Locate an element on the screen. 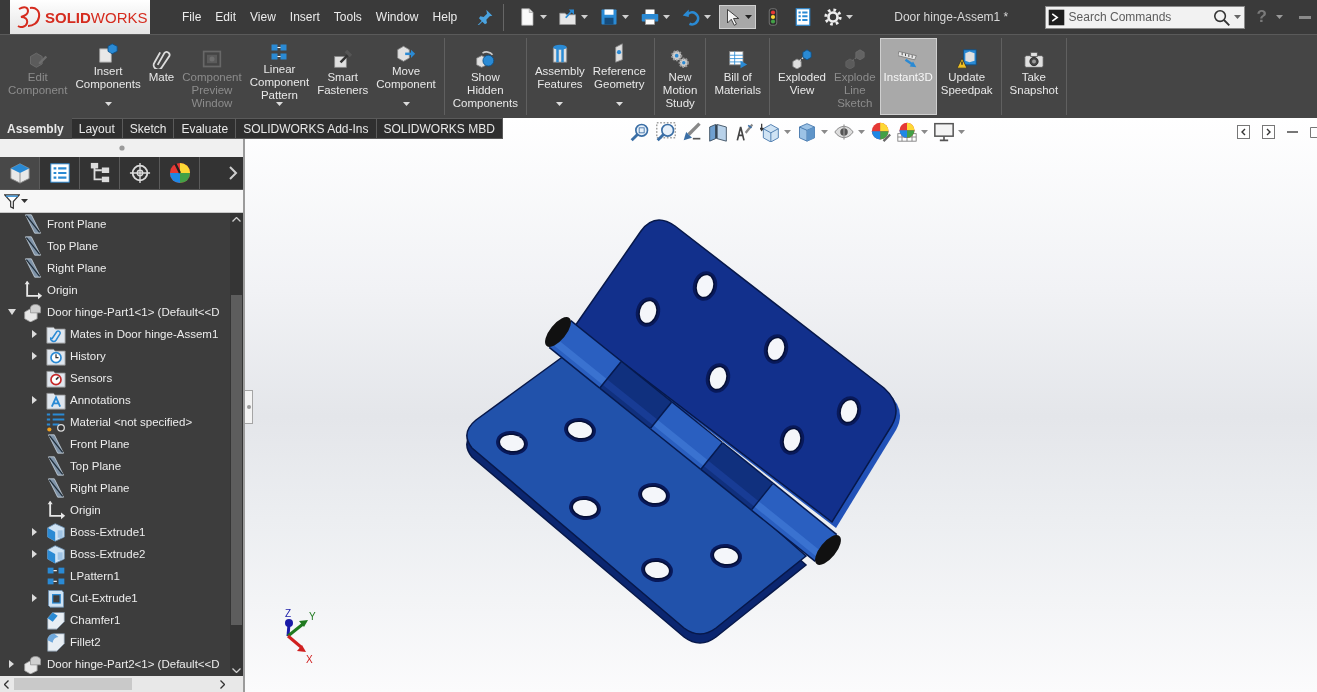 This screenshot has width=1317, height=692. ribbon-button: Smart Fasteners is located at coordinates (343, 76).